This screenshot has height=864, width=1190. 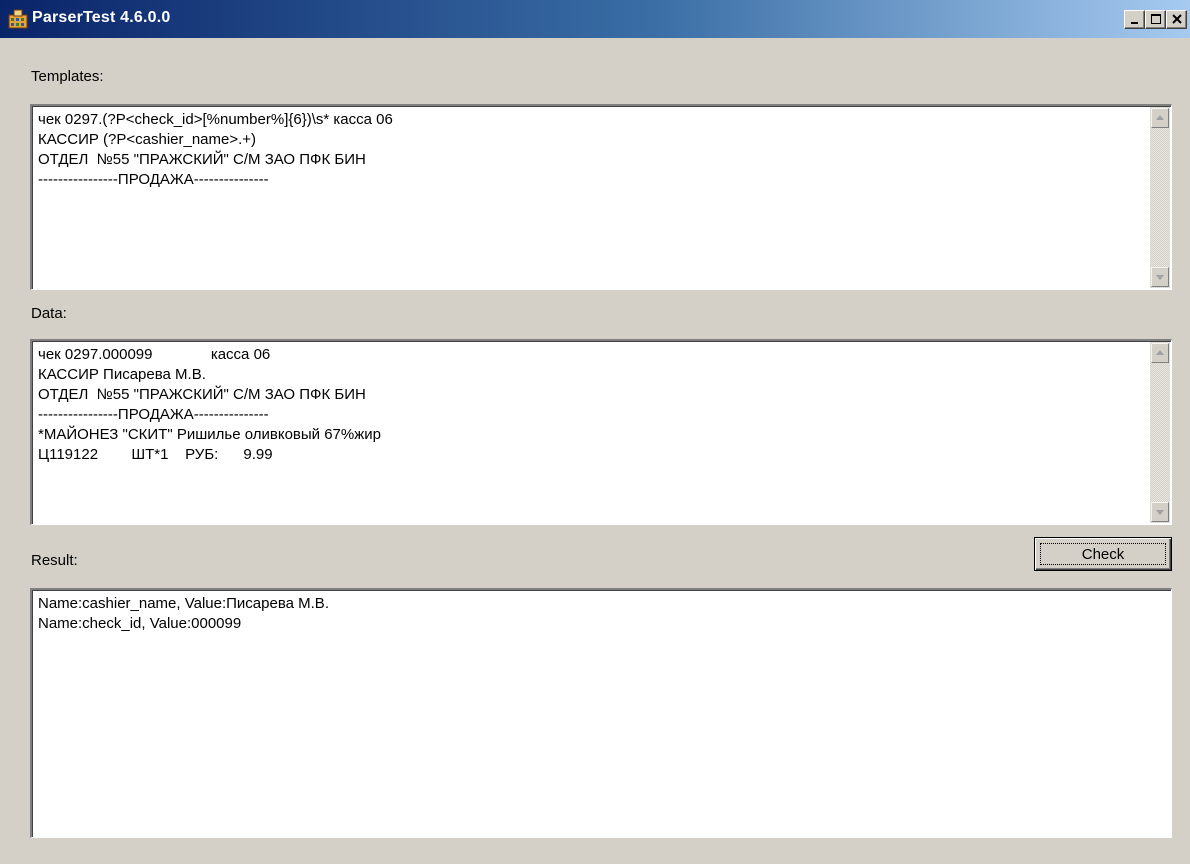 What do you see at coordinates (54, 560) in the screenshot?
I see `result-label: Result:` at bounding box center [54, 560].